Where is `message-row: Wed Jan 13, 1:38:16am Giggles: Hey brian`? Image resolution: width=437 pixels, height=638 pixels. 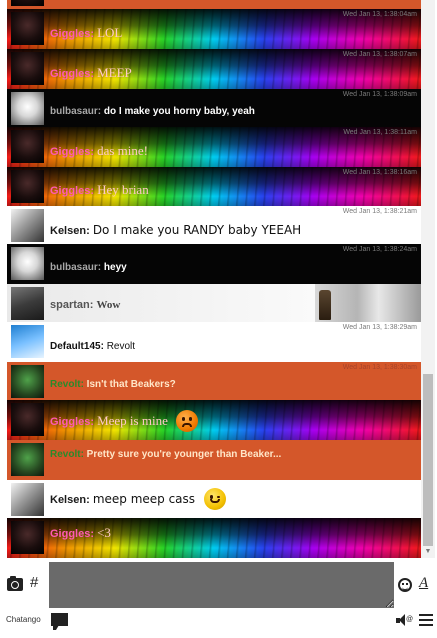 message-row: Wed Jan 13, 1:38:16am Giggles: Hey brian is located at coordinates (214, 186).